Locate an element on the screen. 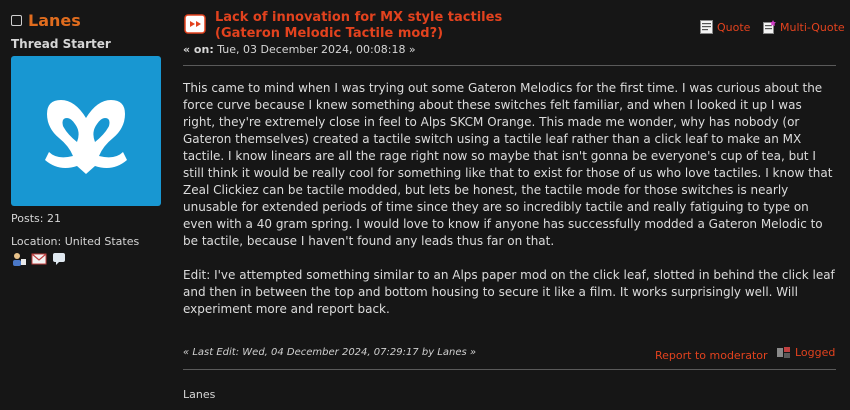 The image size is (850, 410). poster-name: Lanes is located at coordinates (54, 20).